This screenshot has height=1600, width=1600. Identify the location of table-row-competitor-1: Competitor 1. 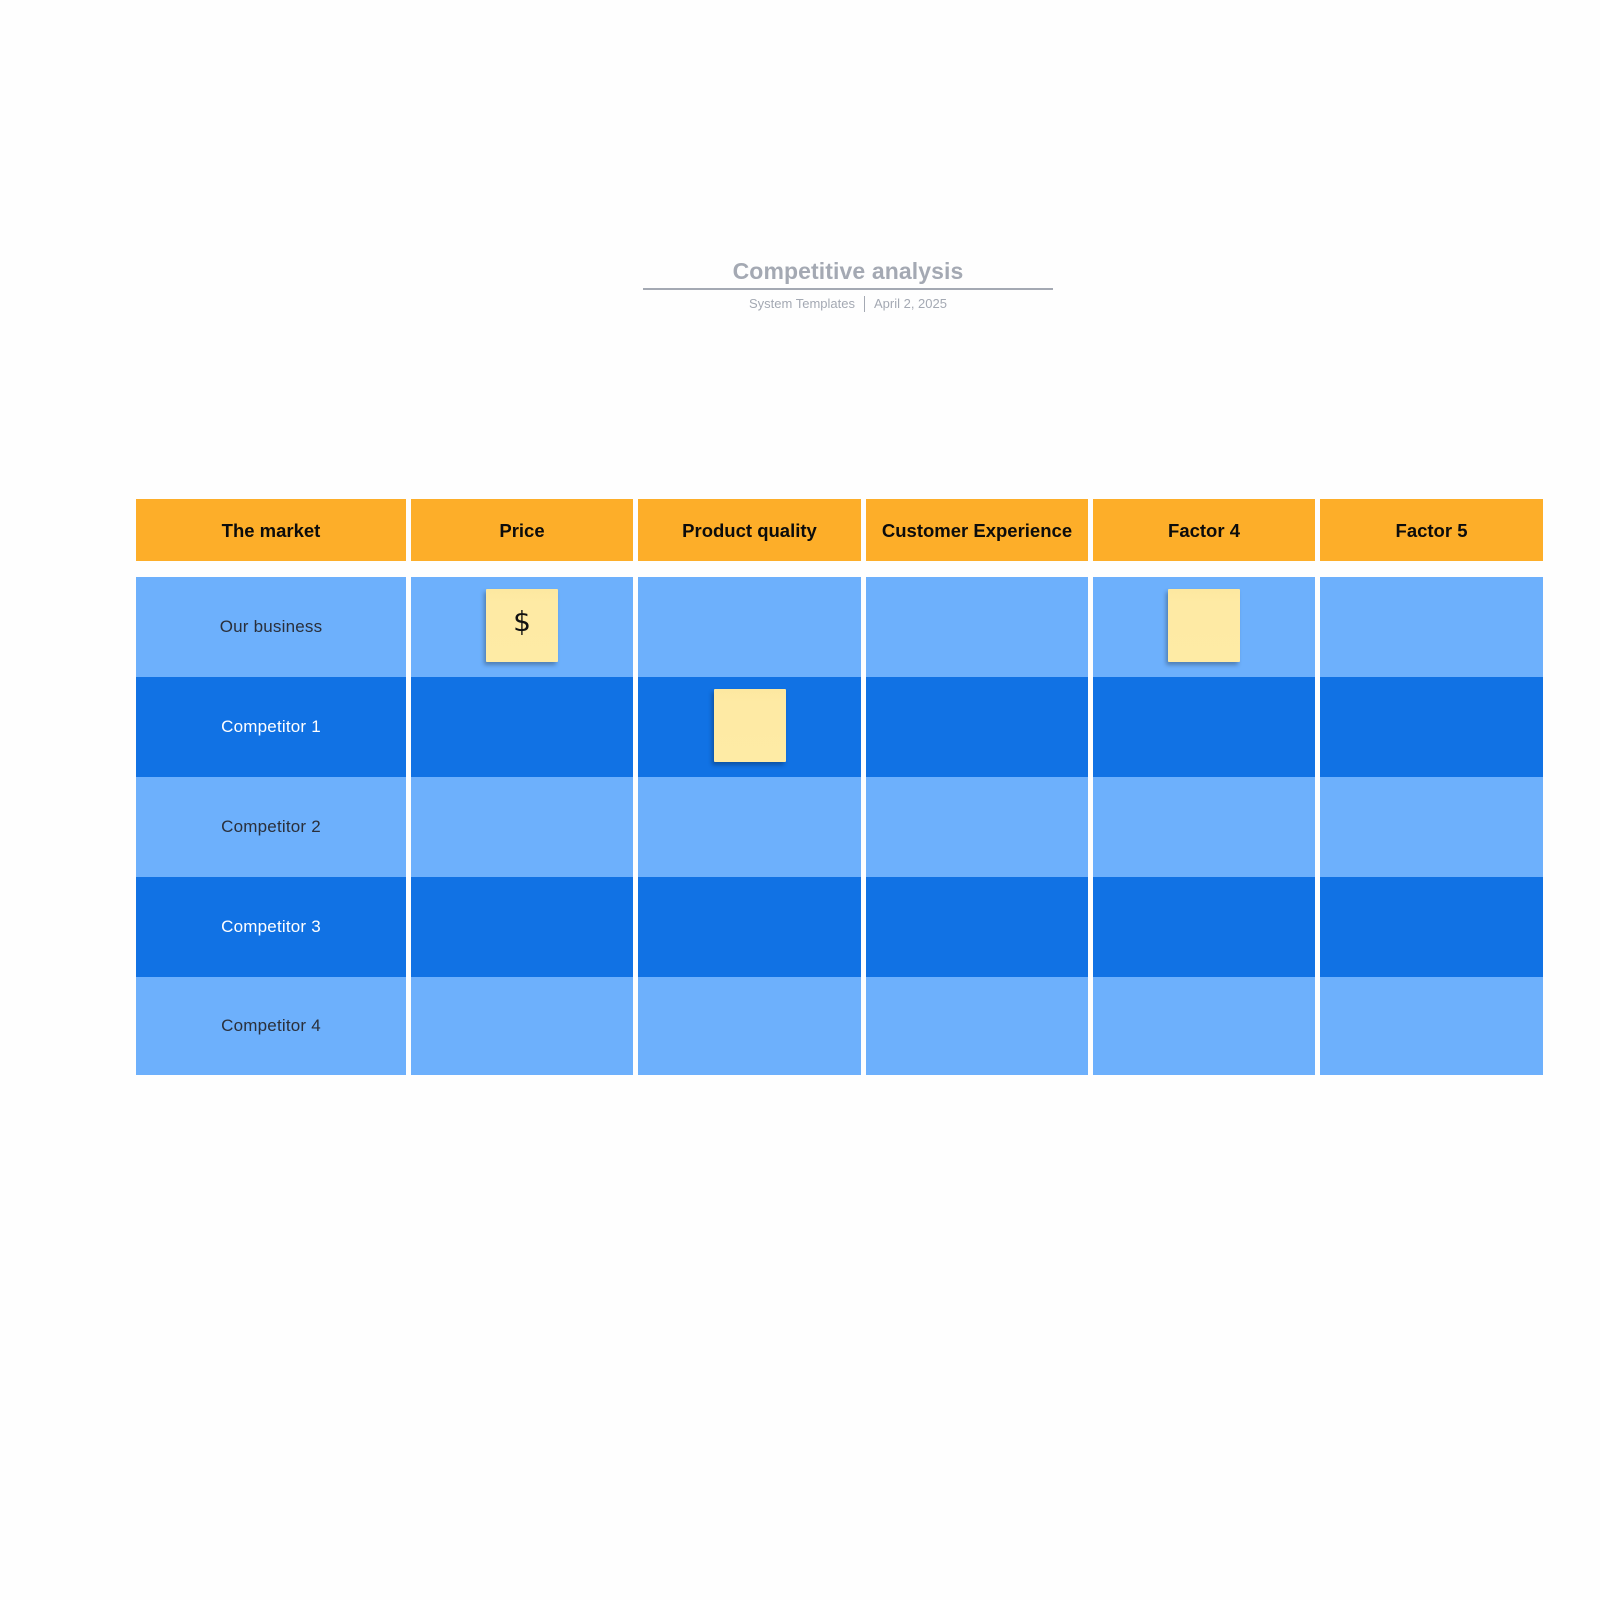
(839, 727).